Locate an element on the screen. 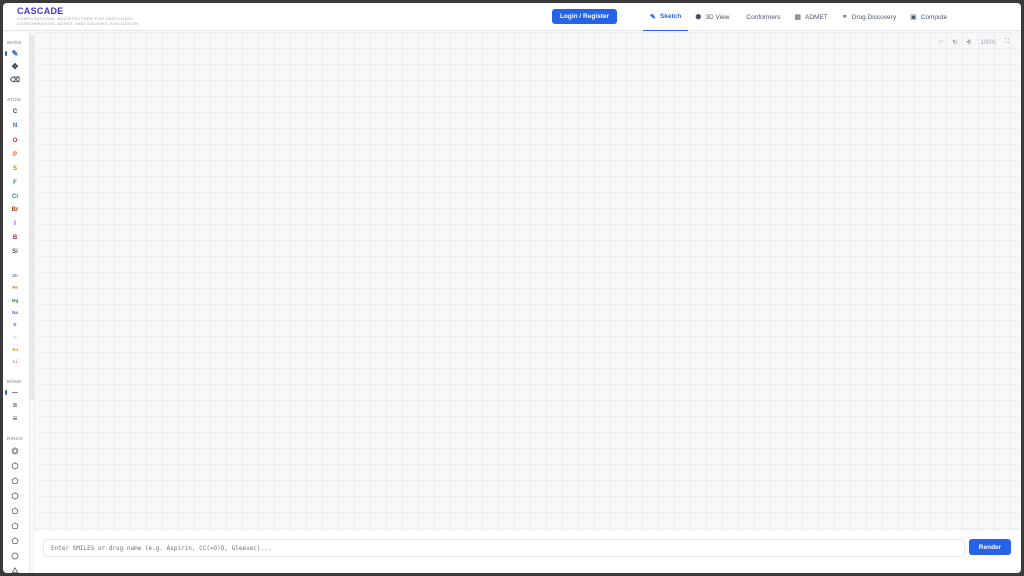 The image size is (1024, 576). furan-ring-button is located at coordinates (15, 510).